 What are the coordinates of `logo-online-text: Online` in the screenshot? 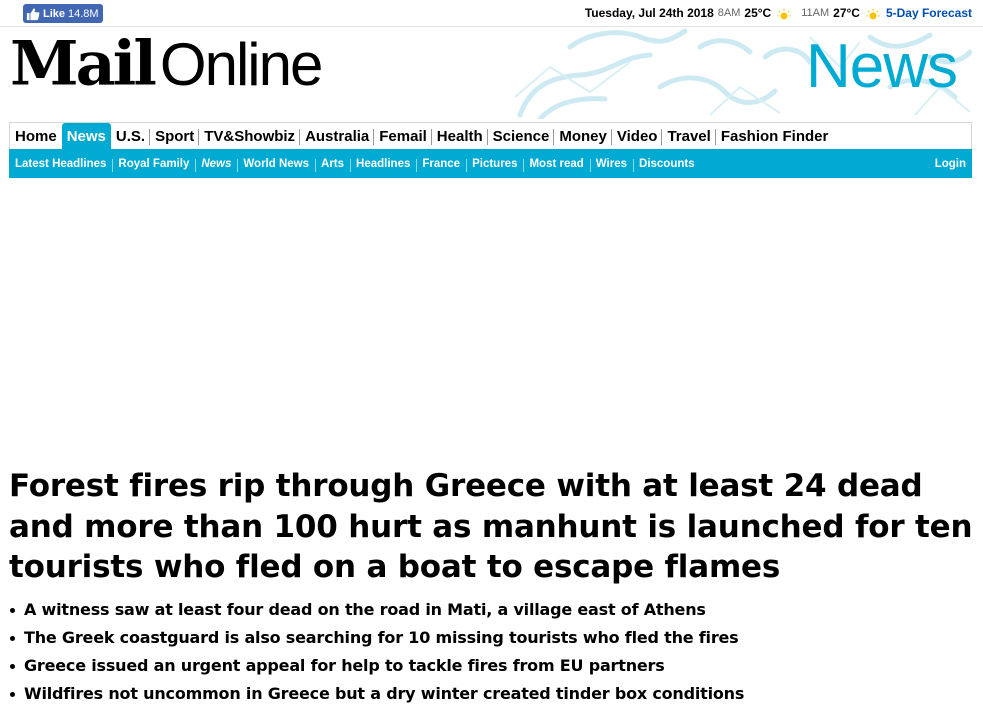 It's located at (241, 64).